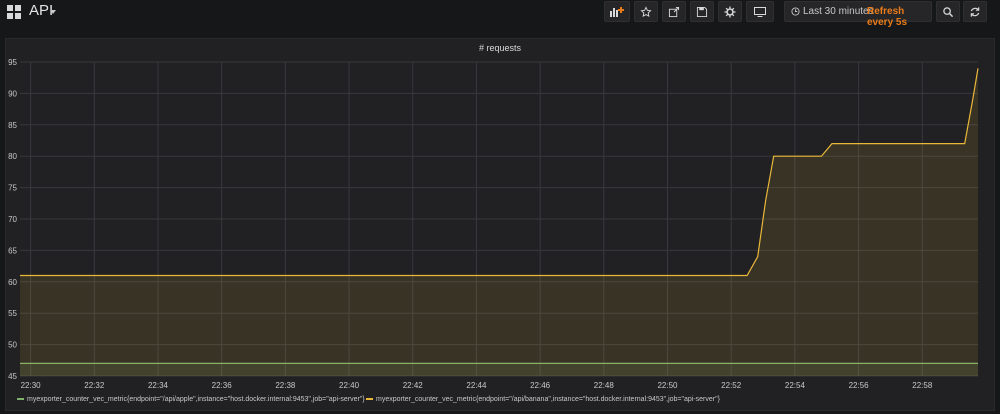 The image size is (1000, 414). What do you see at coordinates (12, 313) in the screenshot?
I see `y-tick-label: 55` at bounding box center [12, 313].